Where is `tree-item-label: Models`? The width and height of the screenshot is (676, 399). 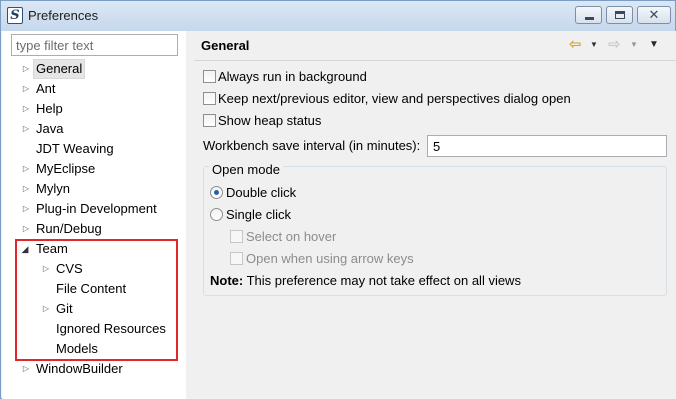
tree-item-label: Models is located at coordinates (77, 348).